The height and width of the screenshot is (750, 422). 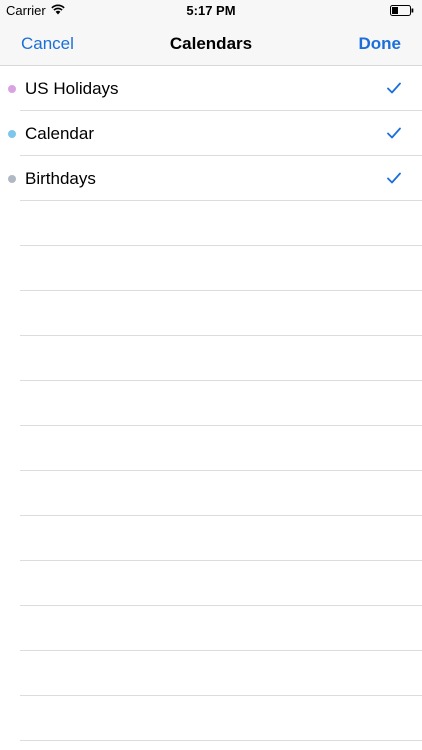 I want to click on calendar-row-us-holidays: US Holidays, so click(x=211, y=88).